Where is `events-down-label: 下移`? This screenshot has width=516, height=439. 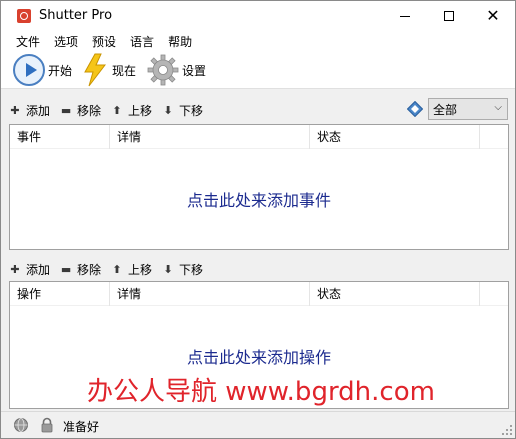 events-down-label: 下移 is located at coordinates (191, 110).